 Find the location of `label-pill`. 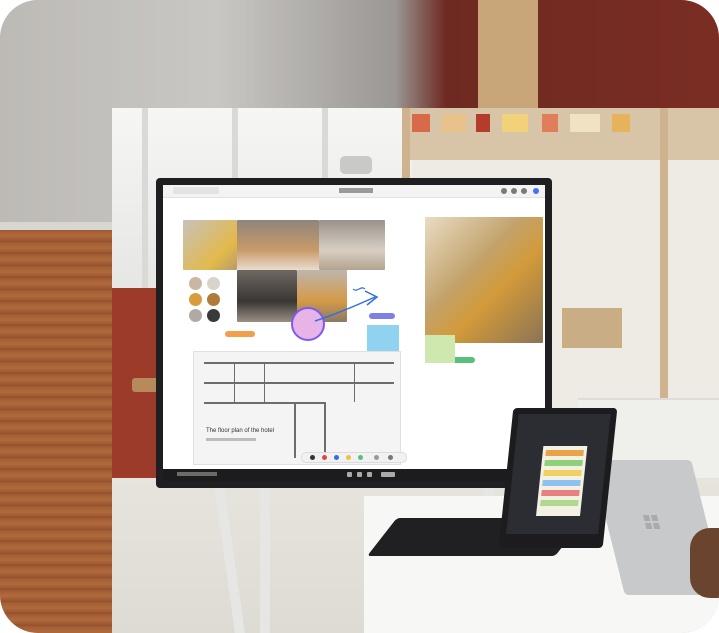

label-pill is located at coordinates (240, 334).